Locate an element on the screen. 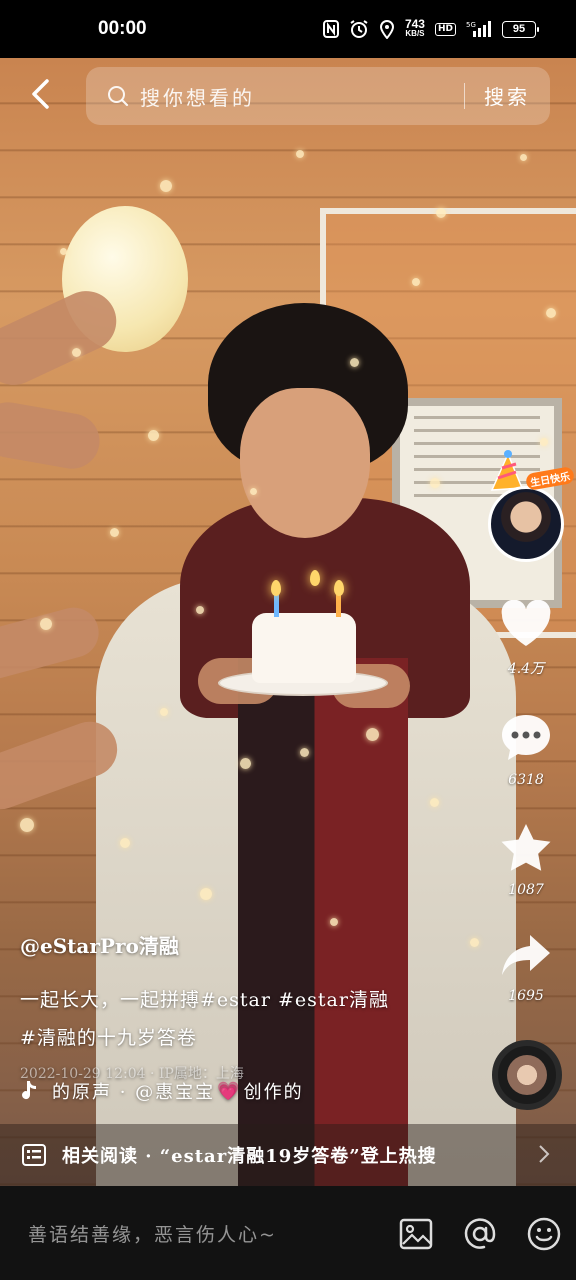  music-cover is located at coordinates (527, 1075).